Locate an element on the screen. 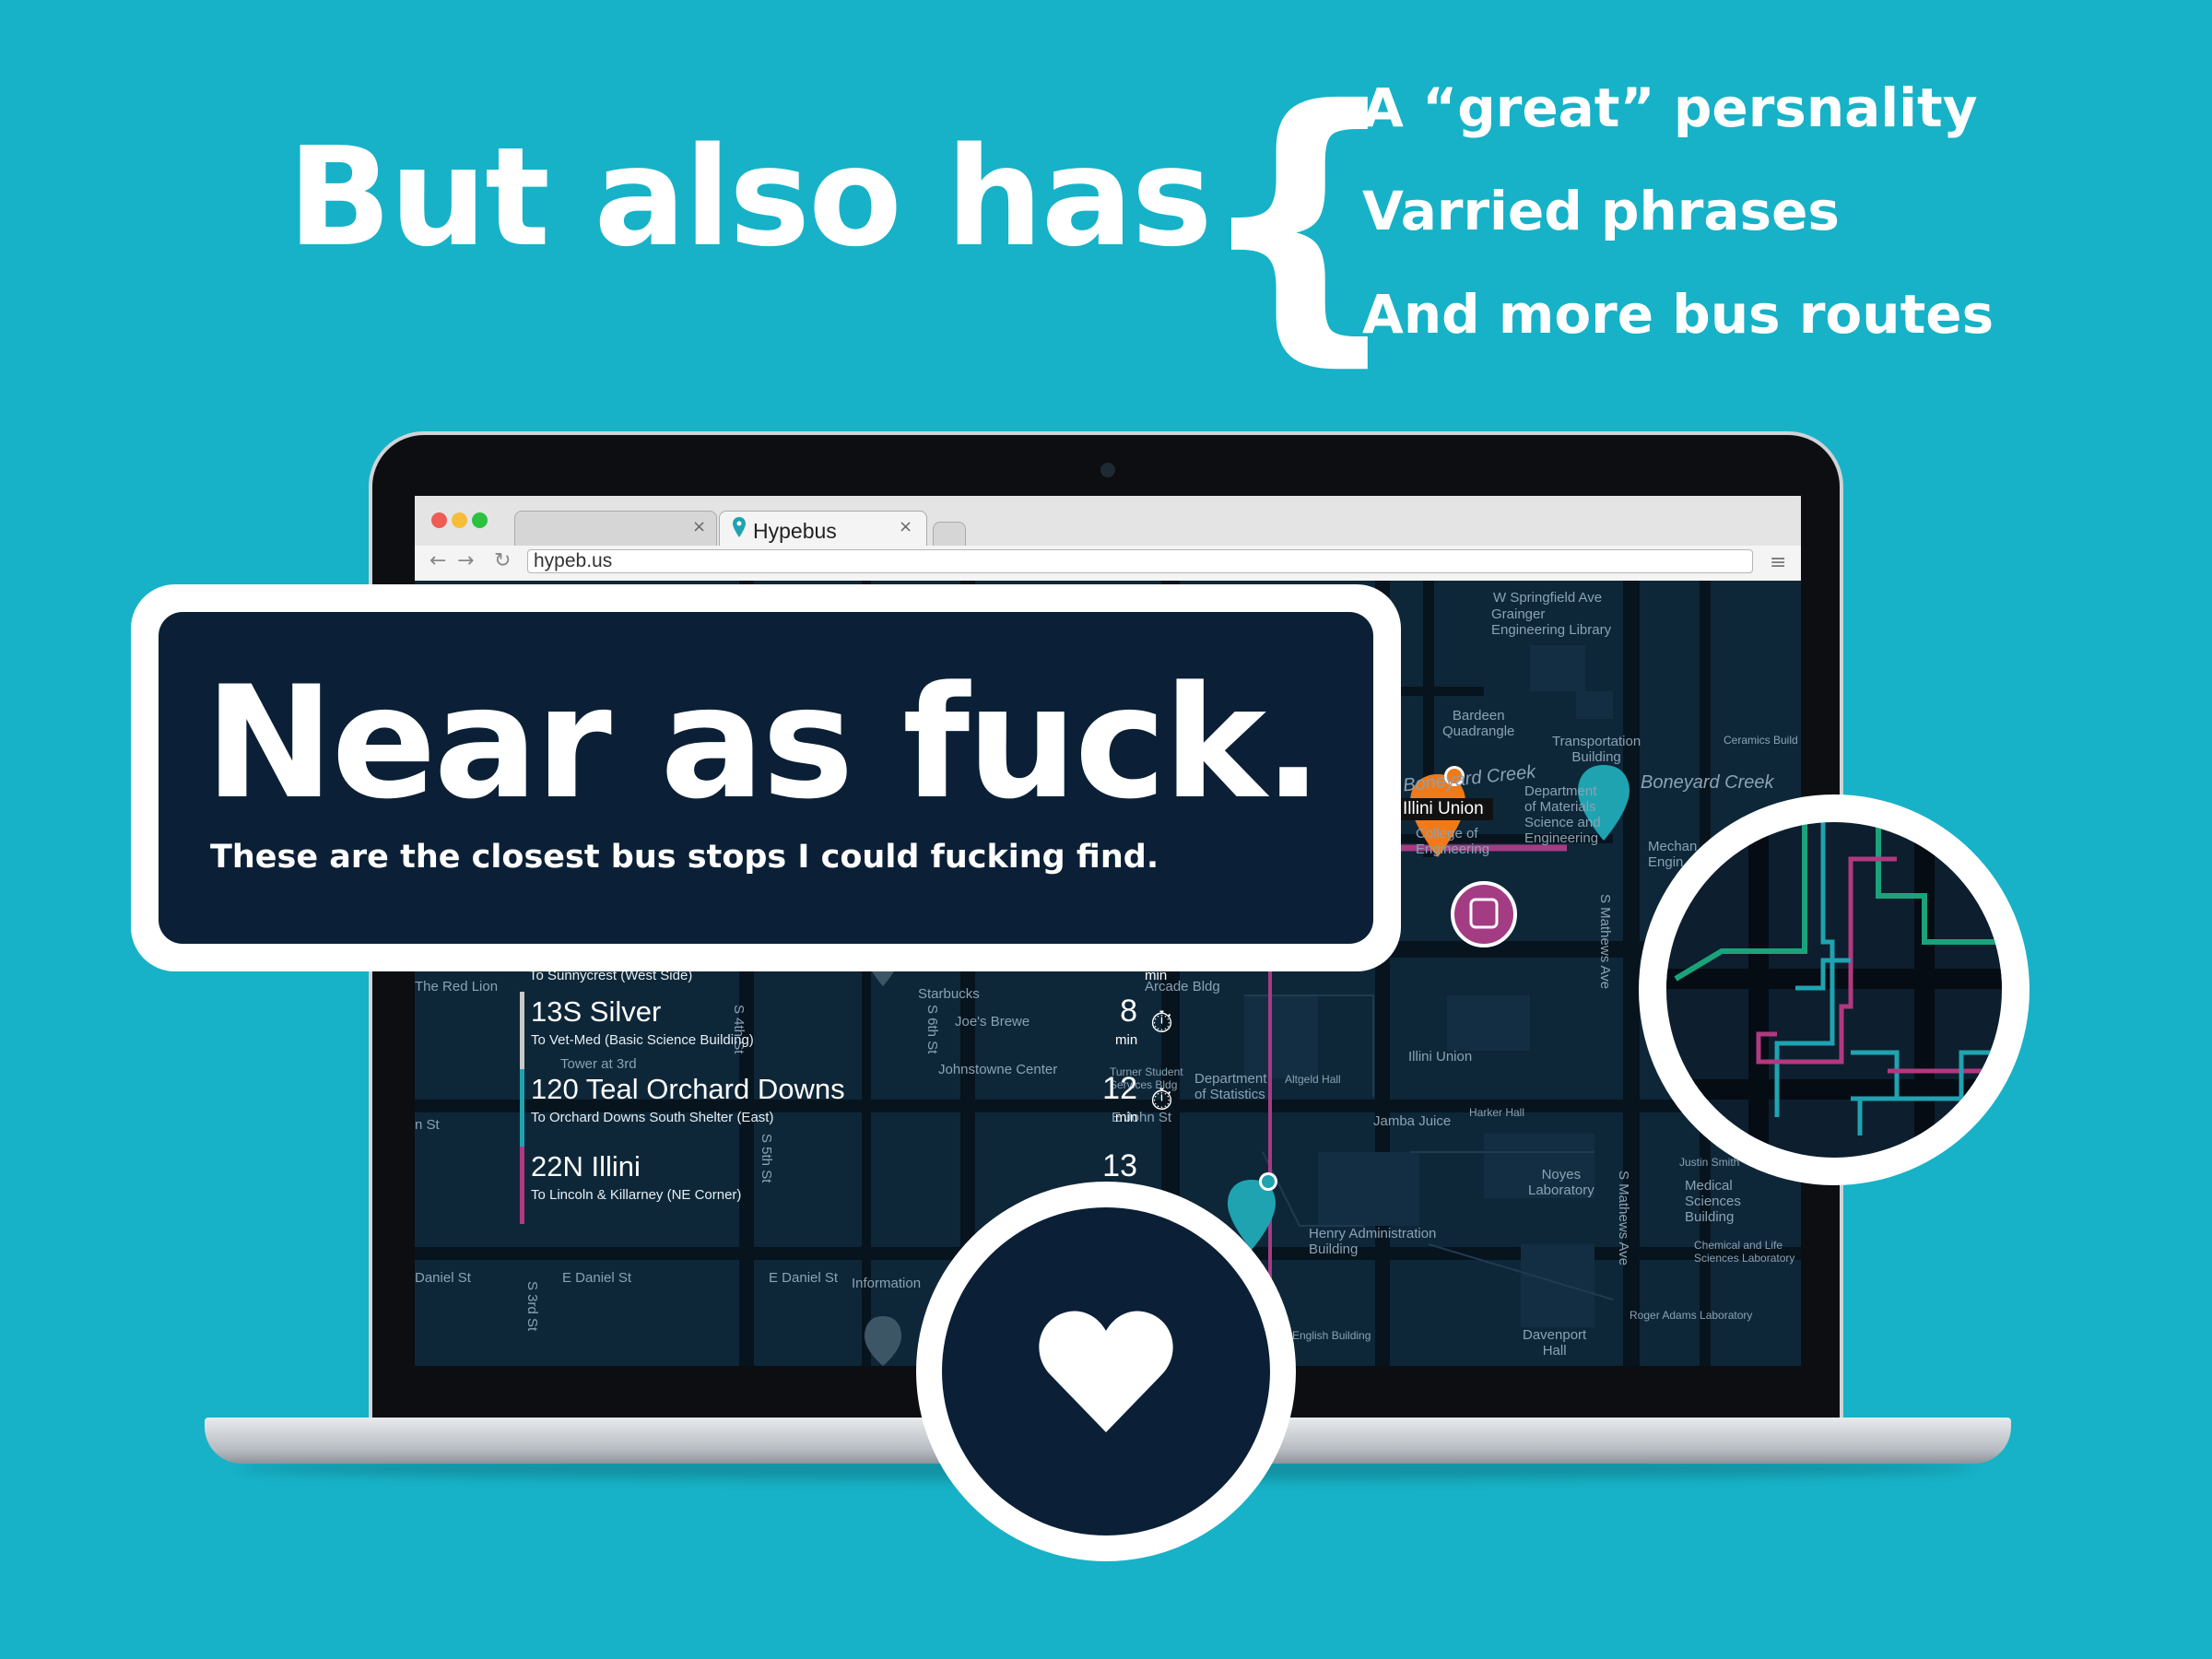 The height and width of the screenshot is (1659, 2212). map-label: S 3rd St is located at coordinates (532, 1306).